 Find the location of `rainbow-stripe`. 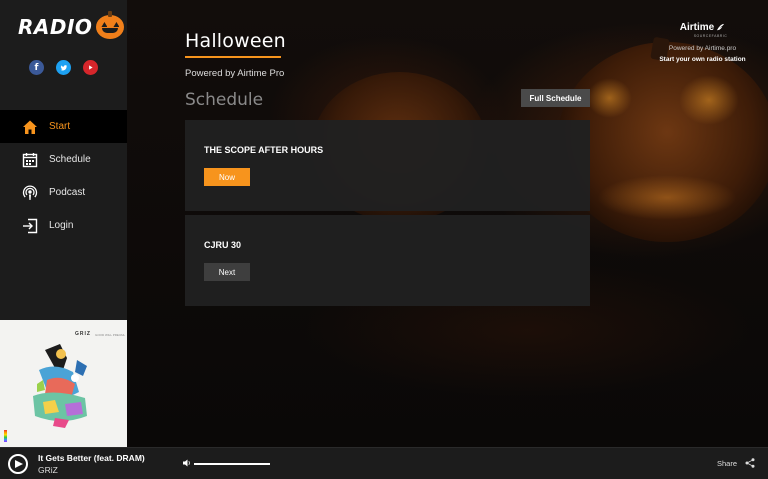

rainbow-stripe is located at coordinates (5, 436).